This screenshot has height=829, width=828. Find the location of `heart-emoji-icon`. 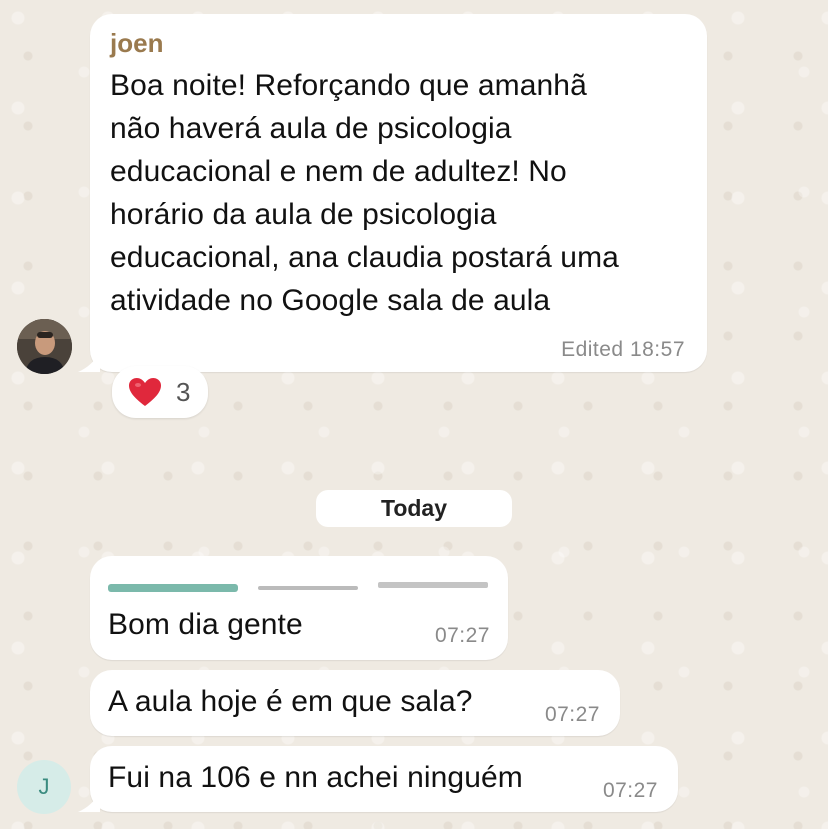

heart-emoji-icon is located at coordinates (145, 392).